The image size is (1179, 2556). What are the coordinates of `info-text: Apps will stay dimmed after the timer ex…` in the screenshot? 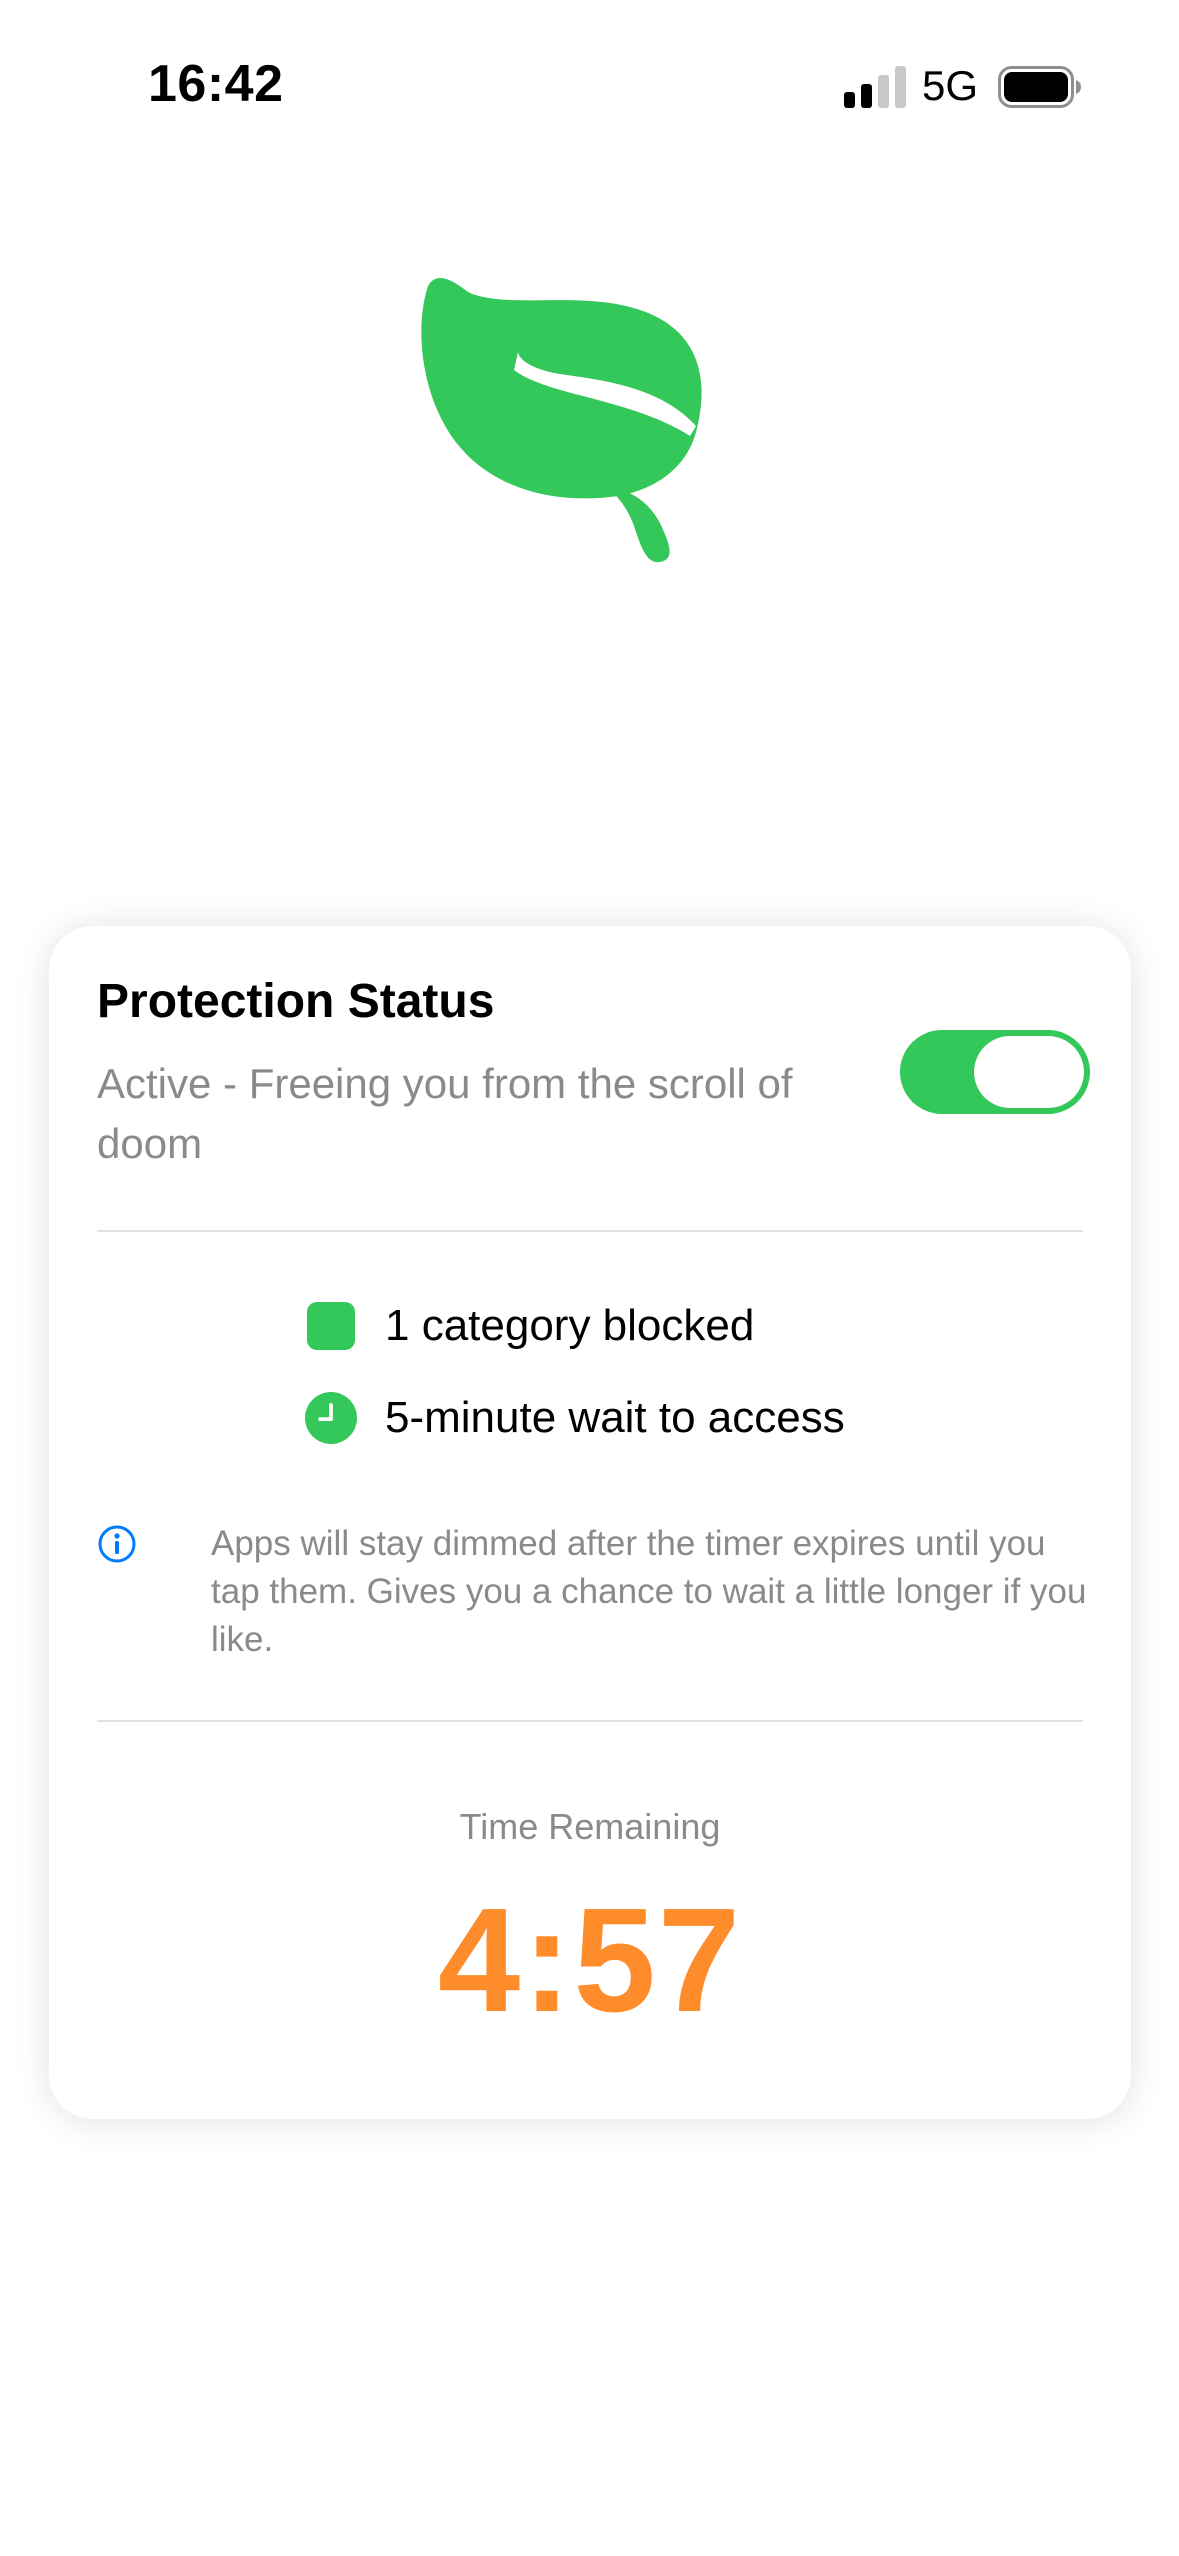 It's located at (649, 1591).